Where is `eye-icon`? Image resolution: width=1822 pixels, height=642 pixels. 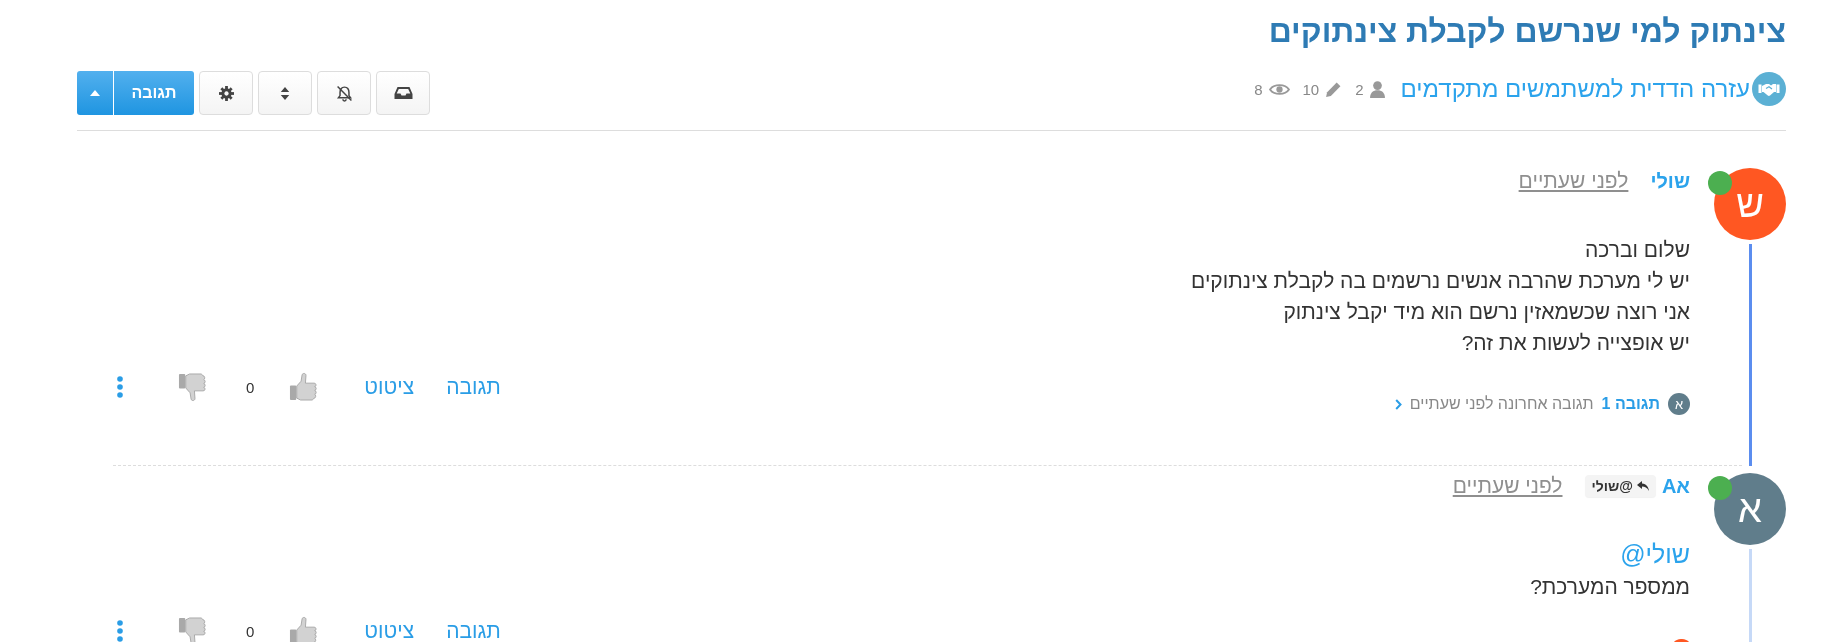
eye-icon is located at coordinates (1279, 89).